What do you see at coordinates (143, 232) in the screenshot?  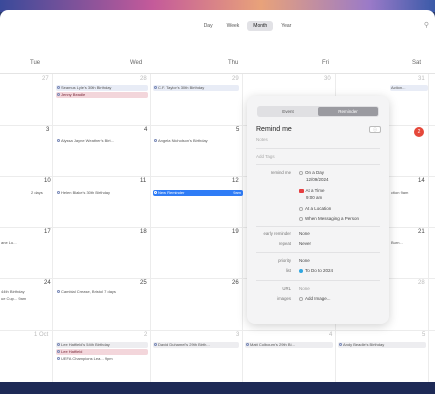 I see `day-number: 18` at bounding box center [143, 232].